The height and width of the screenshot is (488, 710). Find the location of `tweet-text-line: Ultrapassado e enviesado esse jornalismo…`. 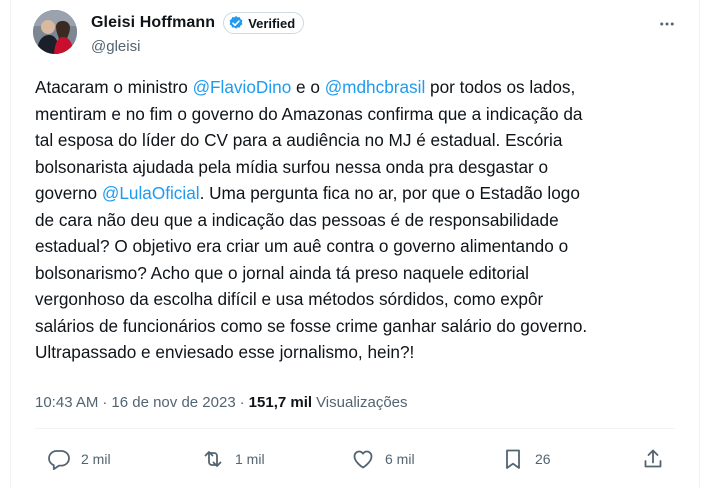

tweet-text-line: Ultrapassado e enviesado esse jornalismo… is located at coordinates (365, 352).